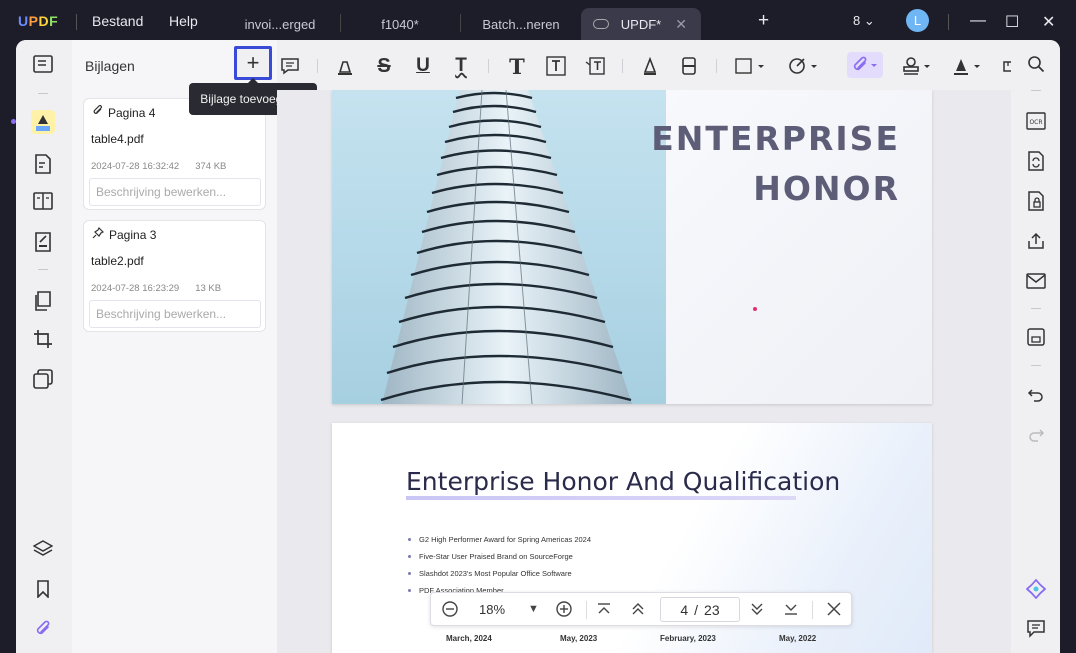 The image size is (1076, 653). I want to click on eraser-icon, so click(689, 66).